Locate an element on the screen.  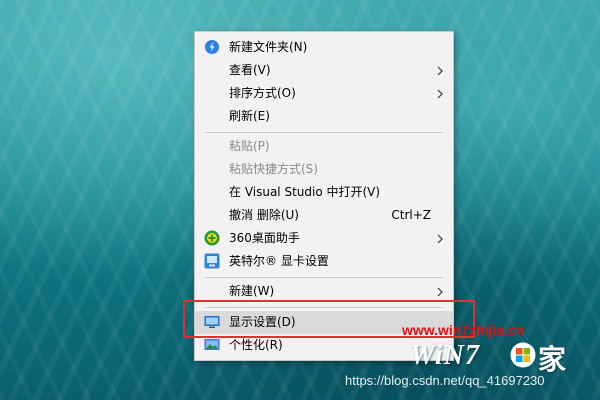
menu-item-paste: 粘贴(P) is located at coordinates (324, 146).